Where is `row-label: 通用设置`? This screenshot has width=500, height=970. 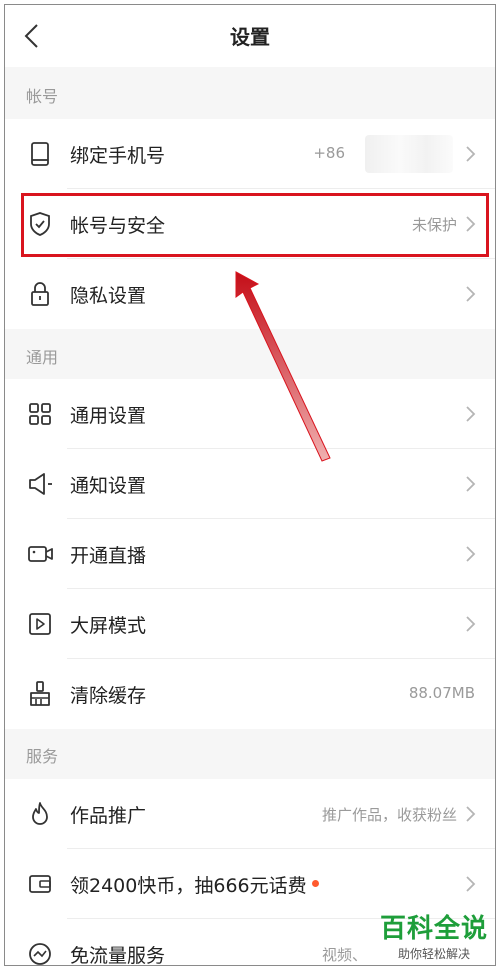 row-label: 通用设置 is located at coordinates (108, 416).